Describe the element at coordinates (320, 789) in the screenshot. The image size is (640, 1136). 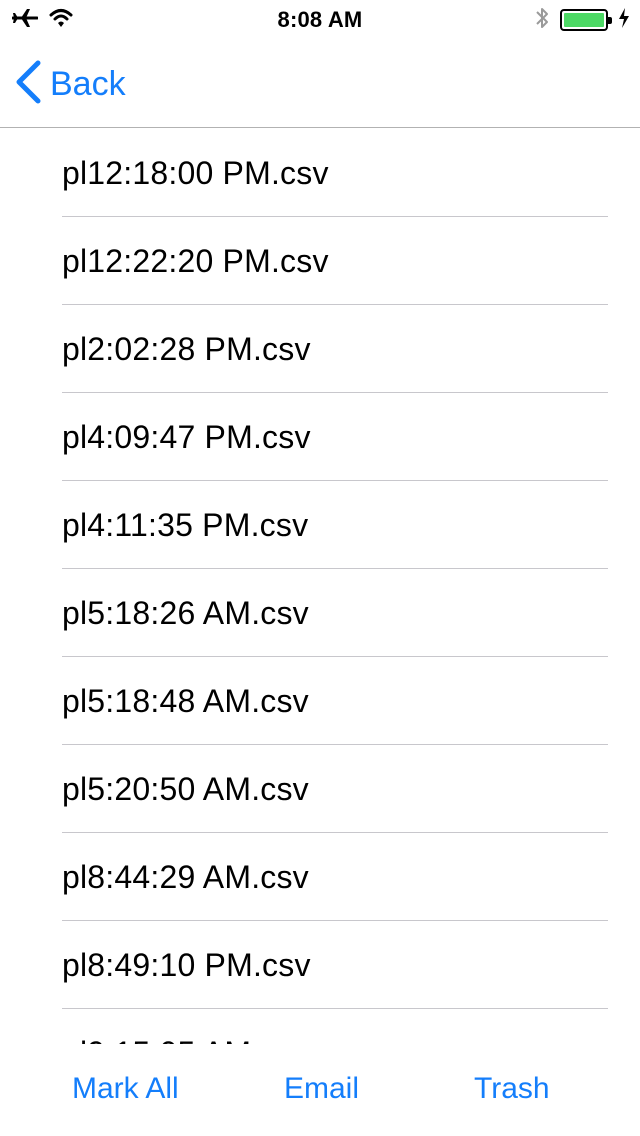
I see `list-item: pl5:20:50 AM.csv` at that location.